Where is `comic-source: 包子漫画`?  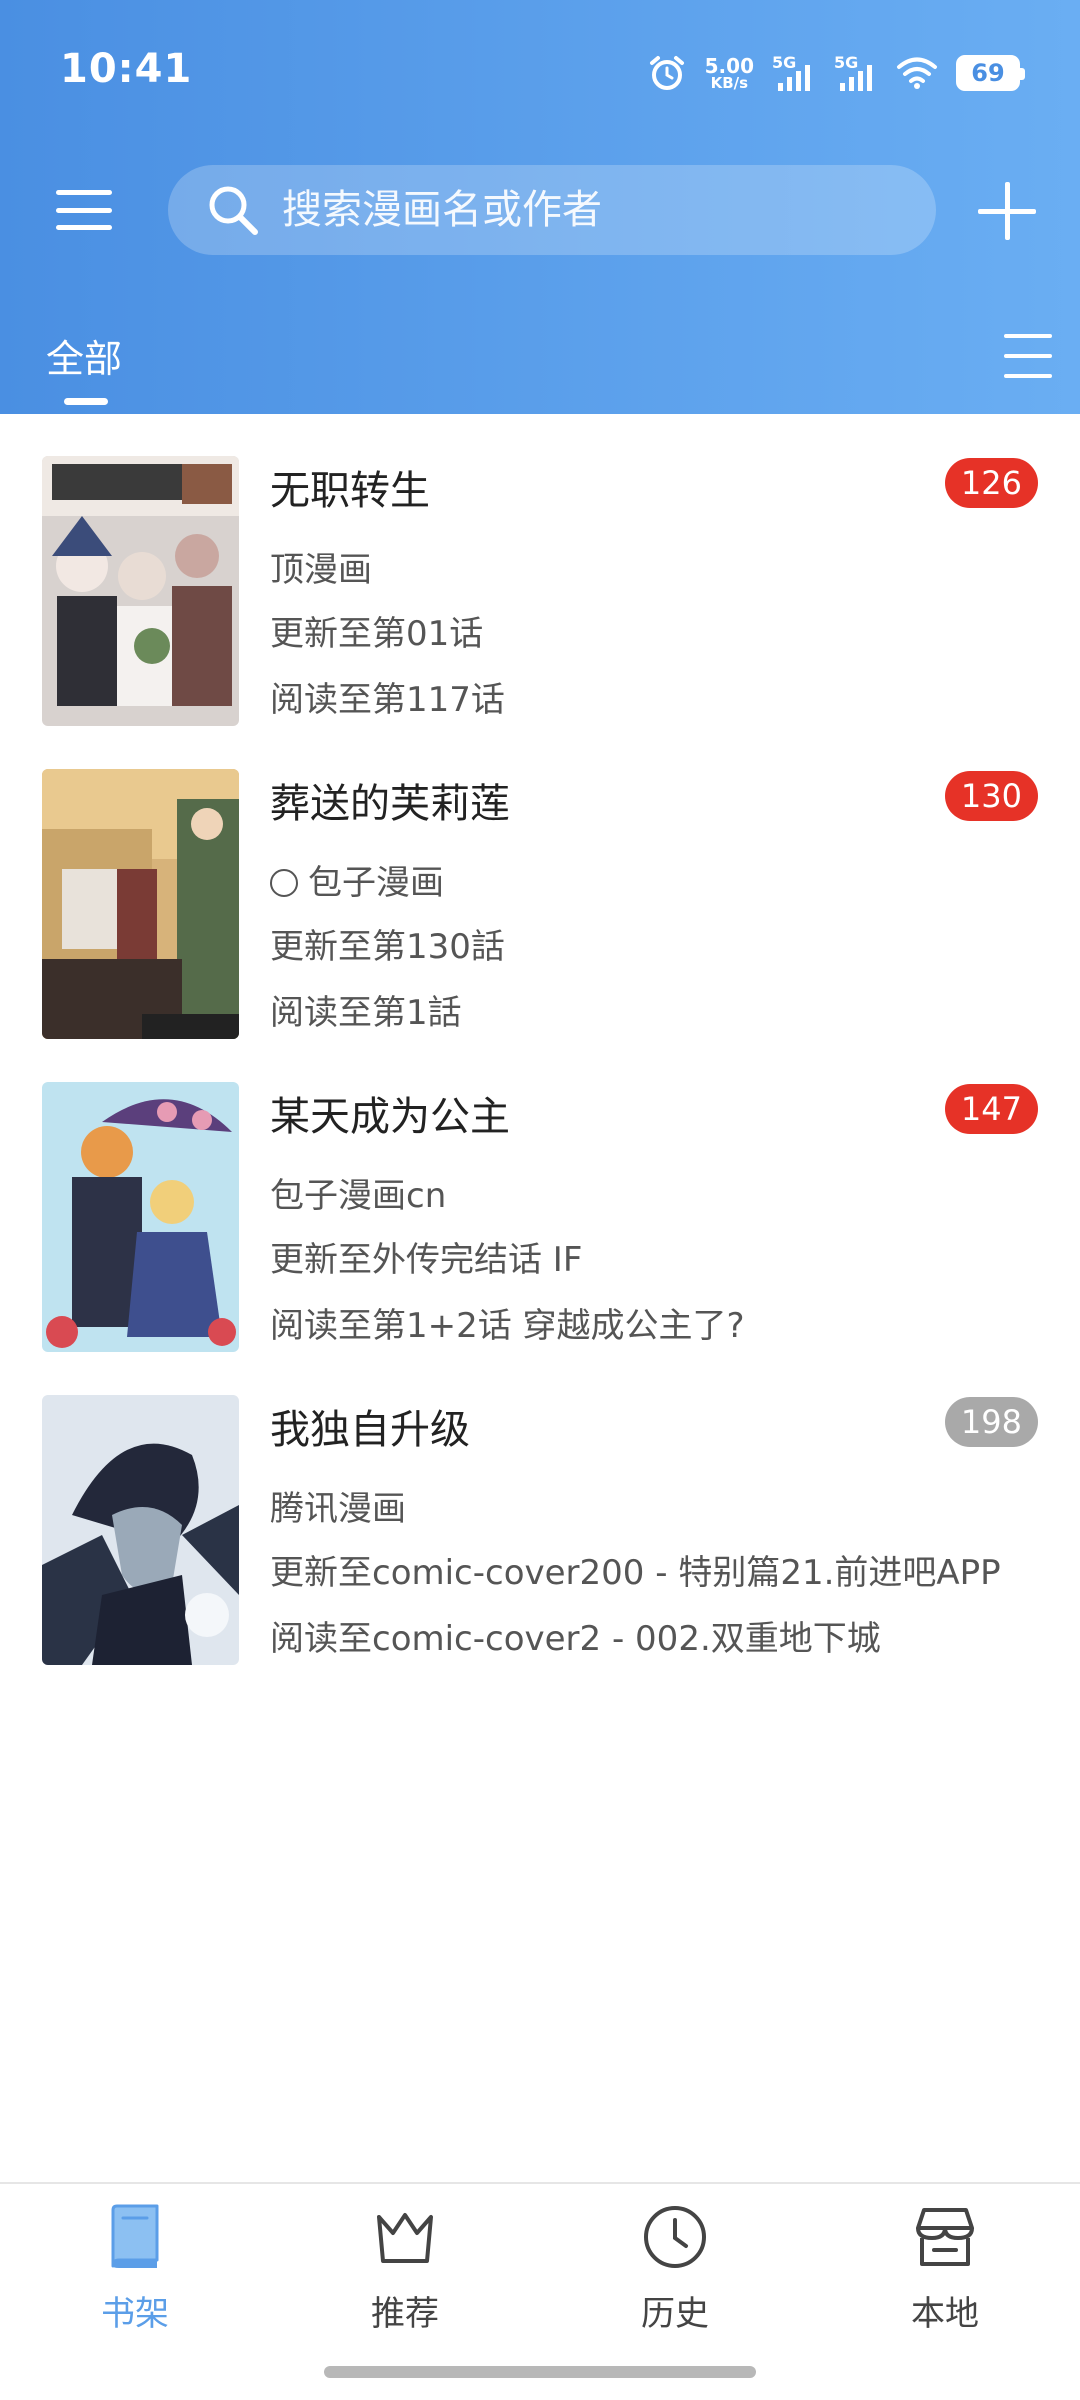 comic-source: 包子漫画 is located at coordinates (357, 879).